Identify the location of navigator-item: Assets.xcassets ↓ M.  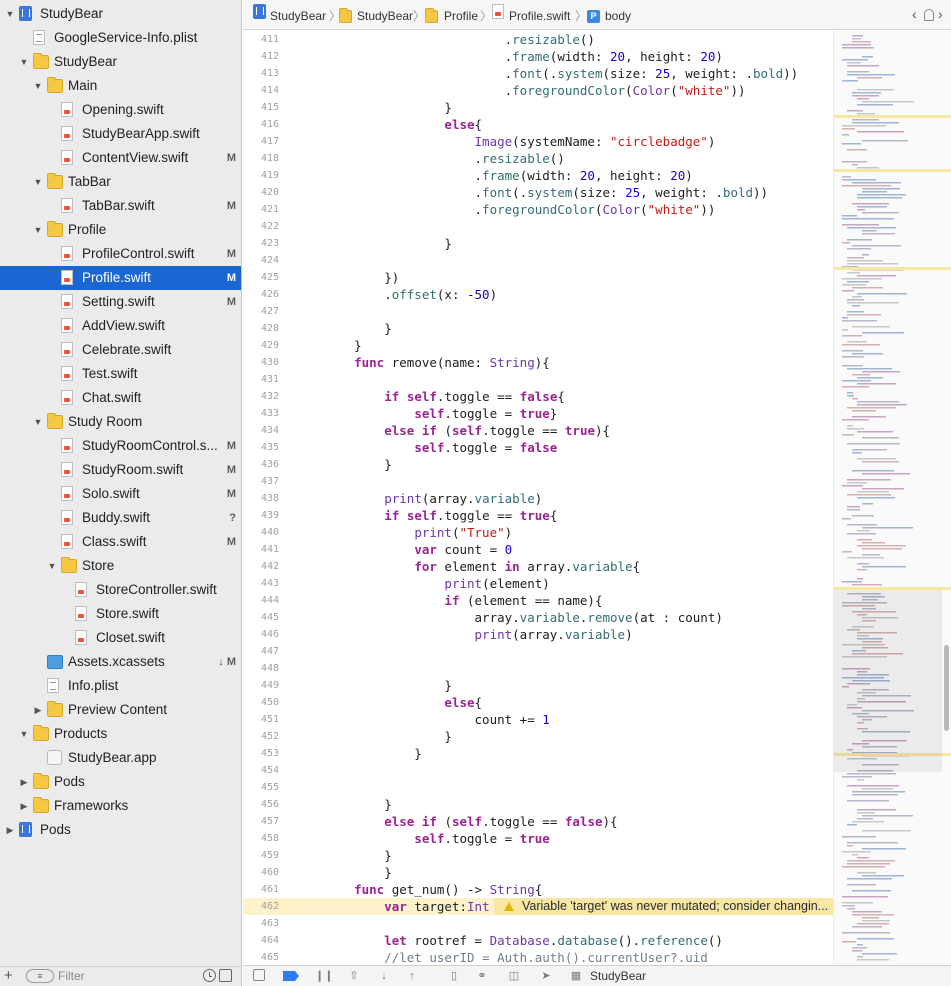
(120, 662).